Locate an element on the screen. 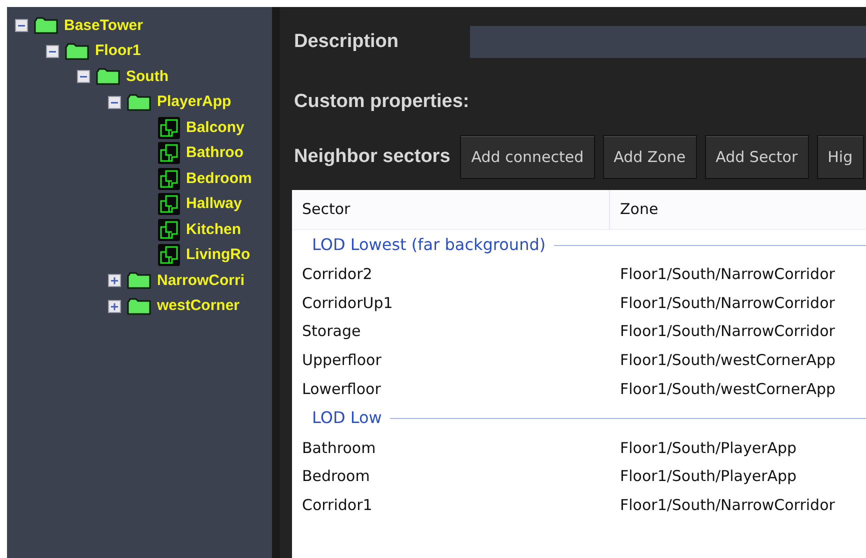 The height and width of the screenshot is (558, 866). toolbar-button: Add connected is located at coordinates (527, 157).